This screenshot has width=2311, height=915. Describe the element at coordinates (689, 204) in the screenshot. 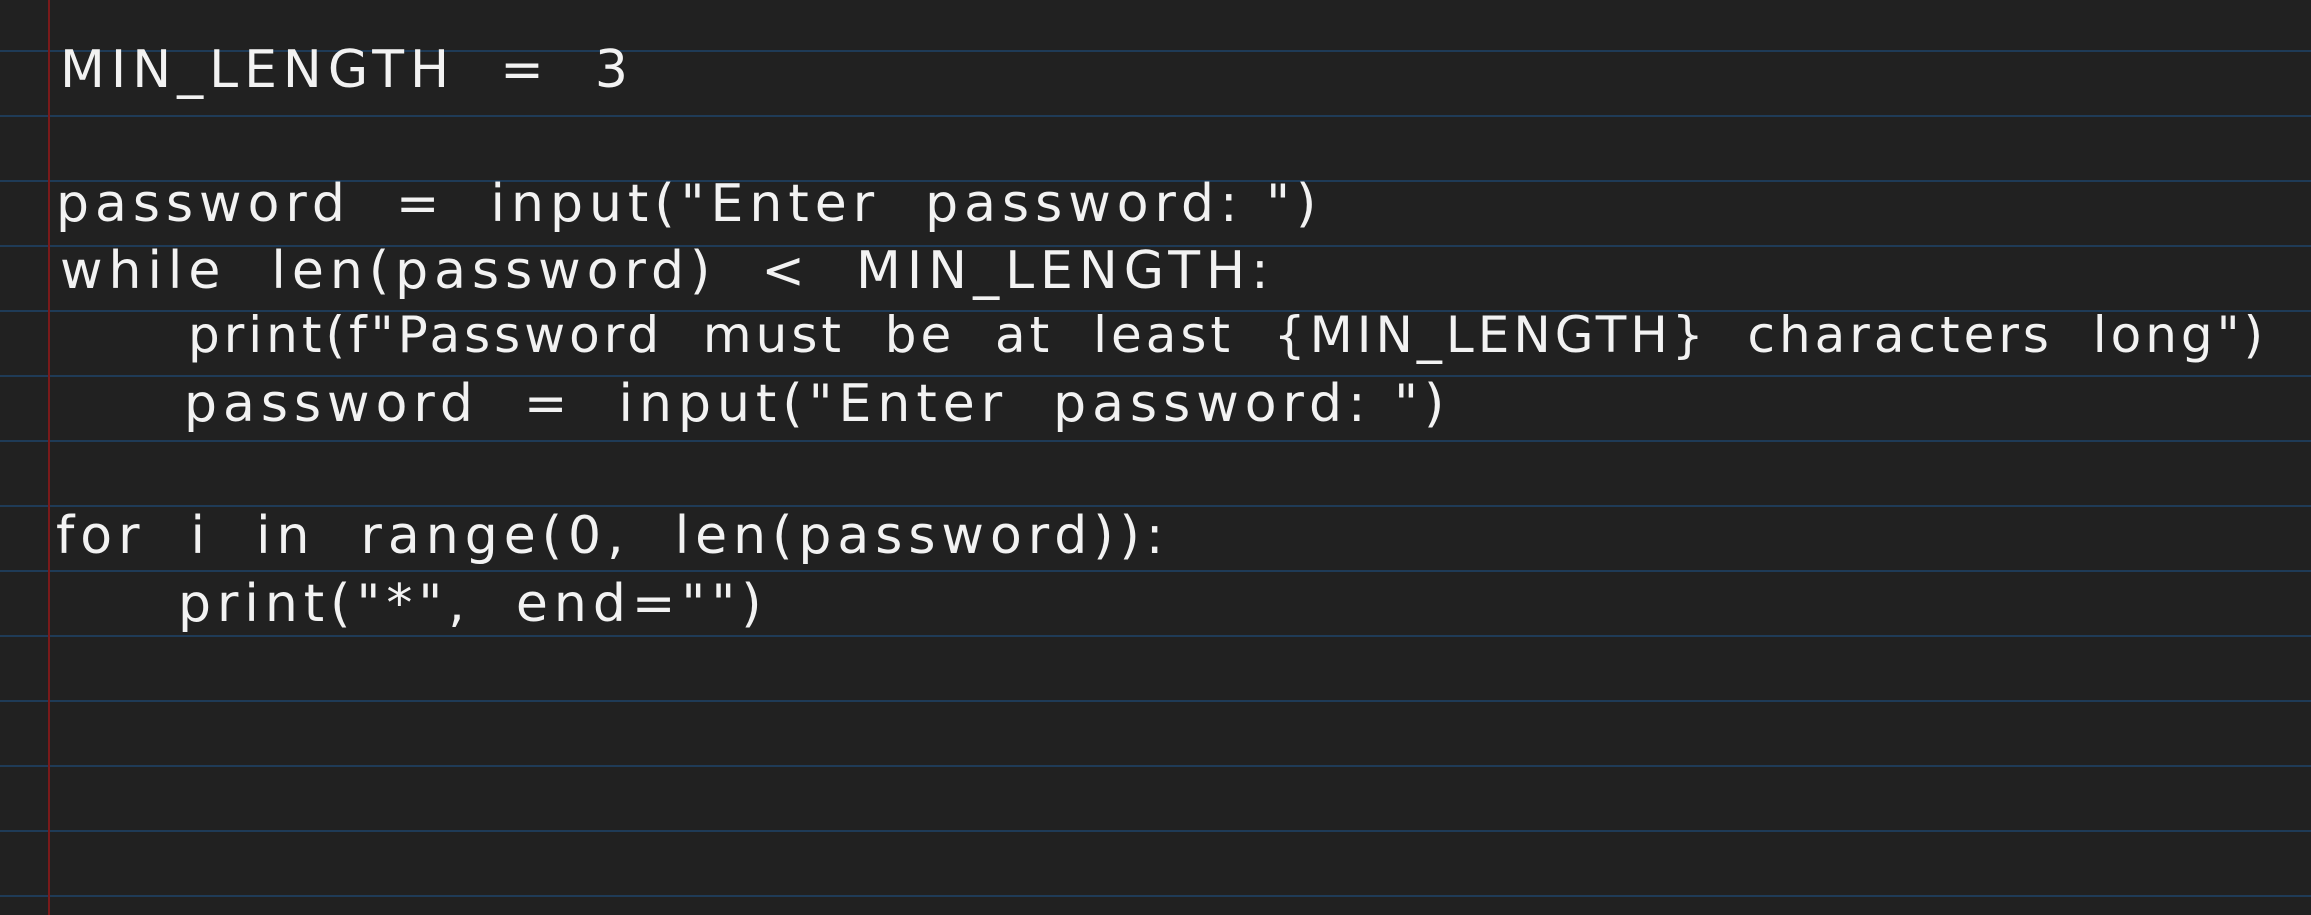

I see `code-line-2: password = input("Enter password: ")` at that location.